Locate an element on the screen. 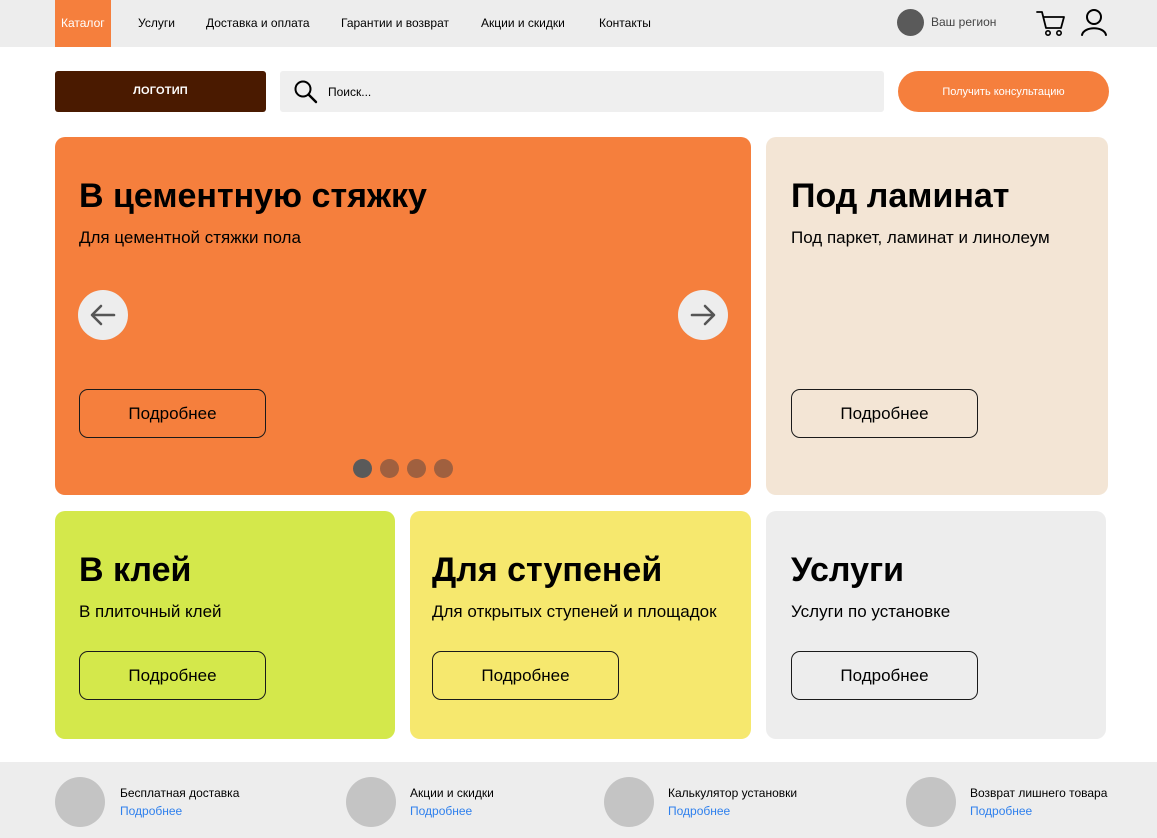 This screenshot has height=838, width=1157. calculator-icon is located at coordinates (629, 802).